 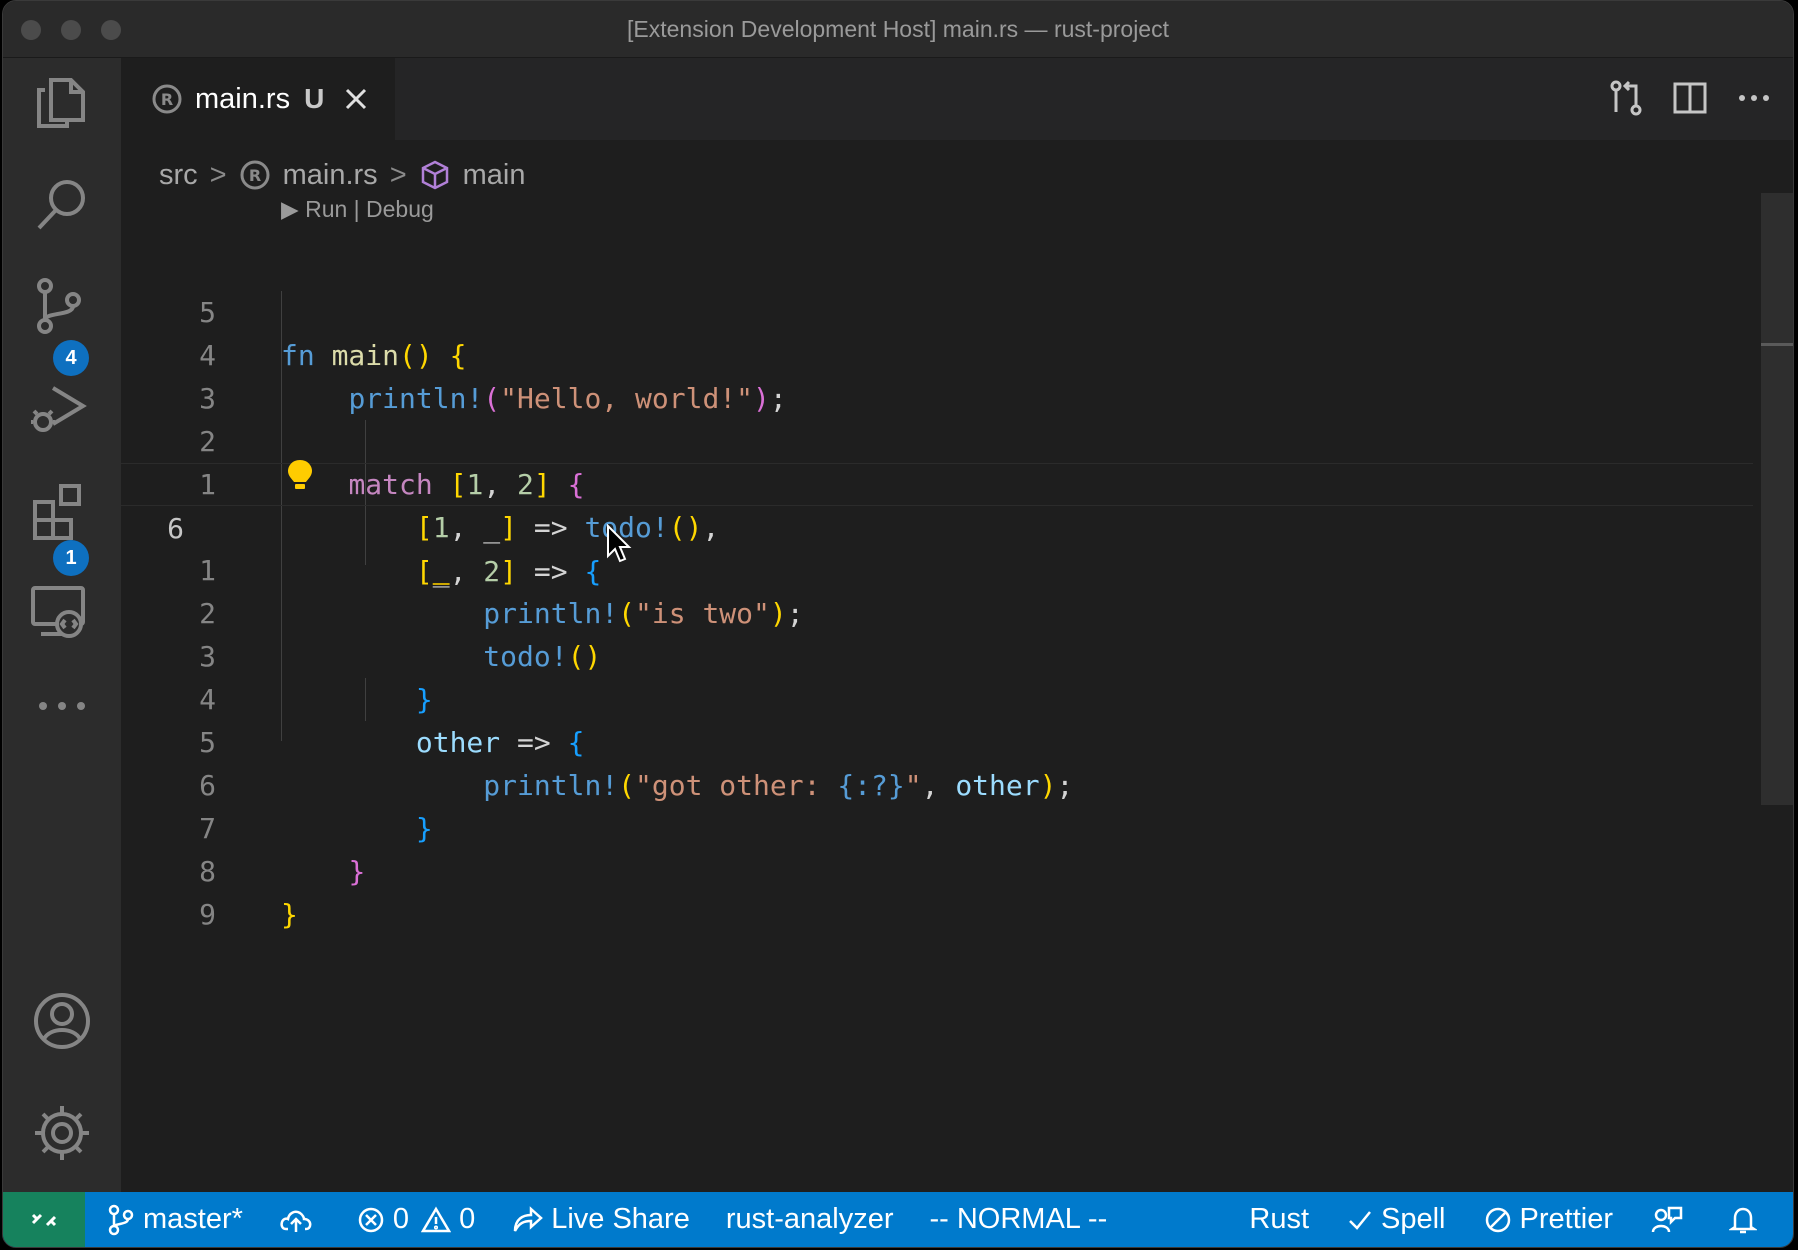 I want to click on code-line-current: 6 [_, 2] => {, so click(x=937, y=525).